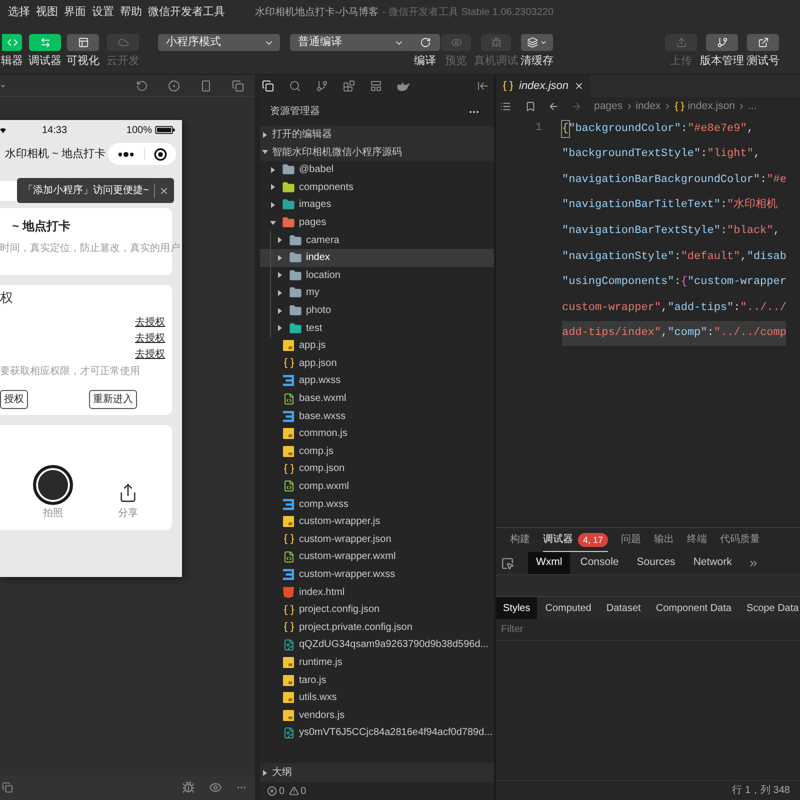 Image resolution: width=800 pixels, height=800 pixels. Describe the element at coordinates (131, 12) in the screenshot. I see `menu-item: 帮助` at that location.